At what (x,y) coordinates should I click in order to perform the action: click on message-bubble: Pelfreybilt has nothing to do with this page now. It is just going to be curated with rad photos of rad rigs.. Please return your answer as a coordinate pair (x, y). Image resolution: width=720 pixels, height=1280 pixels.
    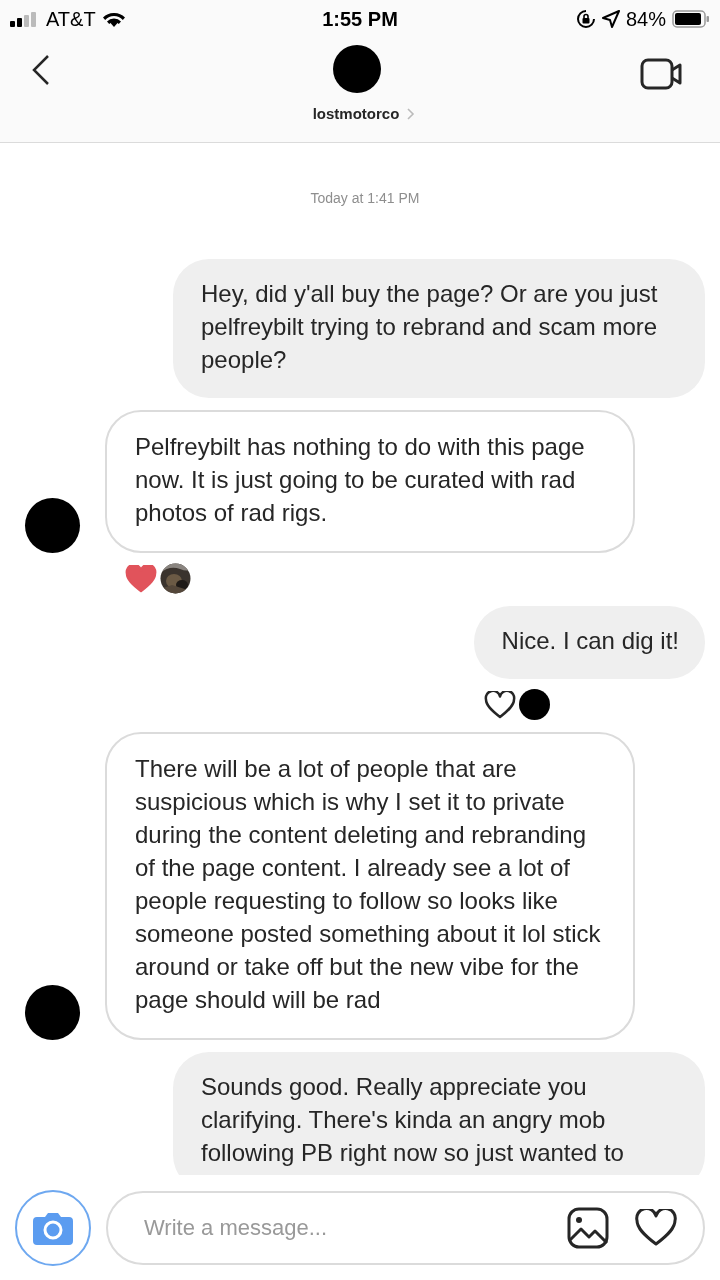
    Looking at the image, I should click on (370, 481).